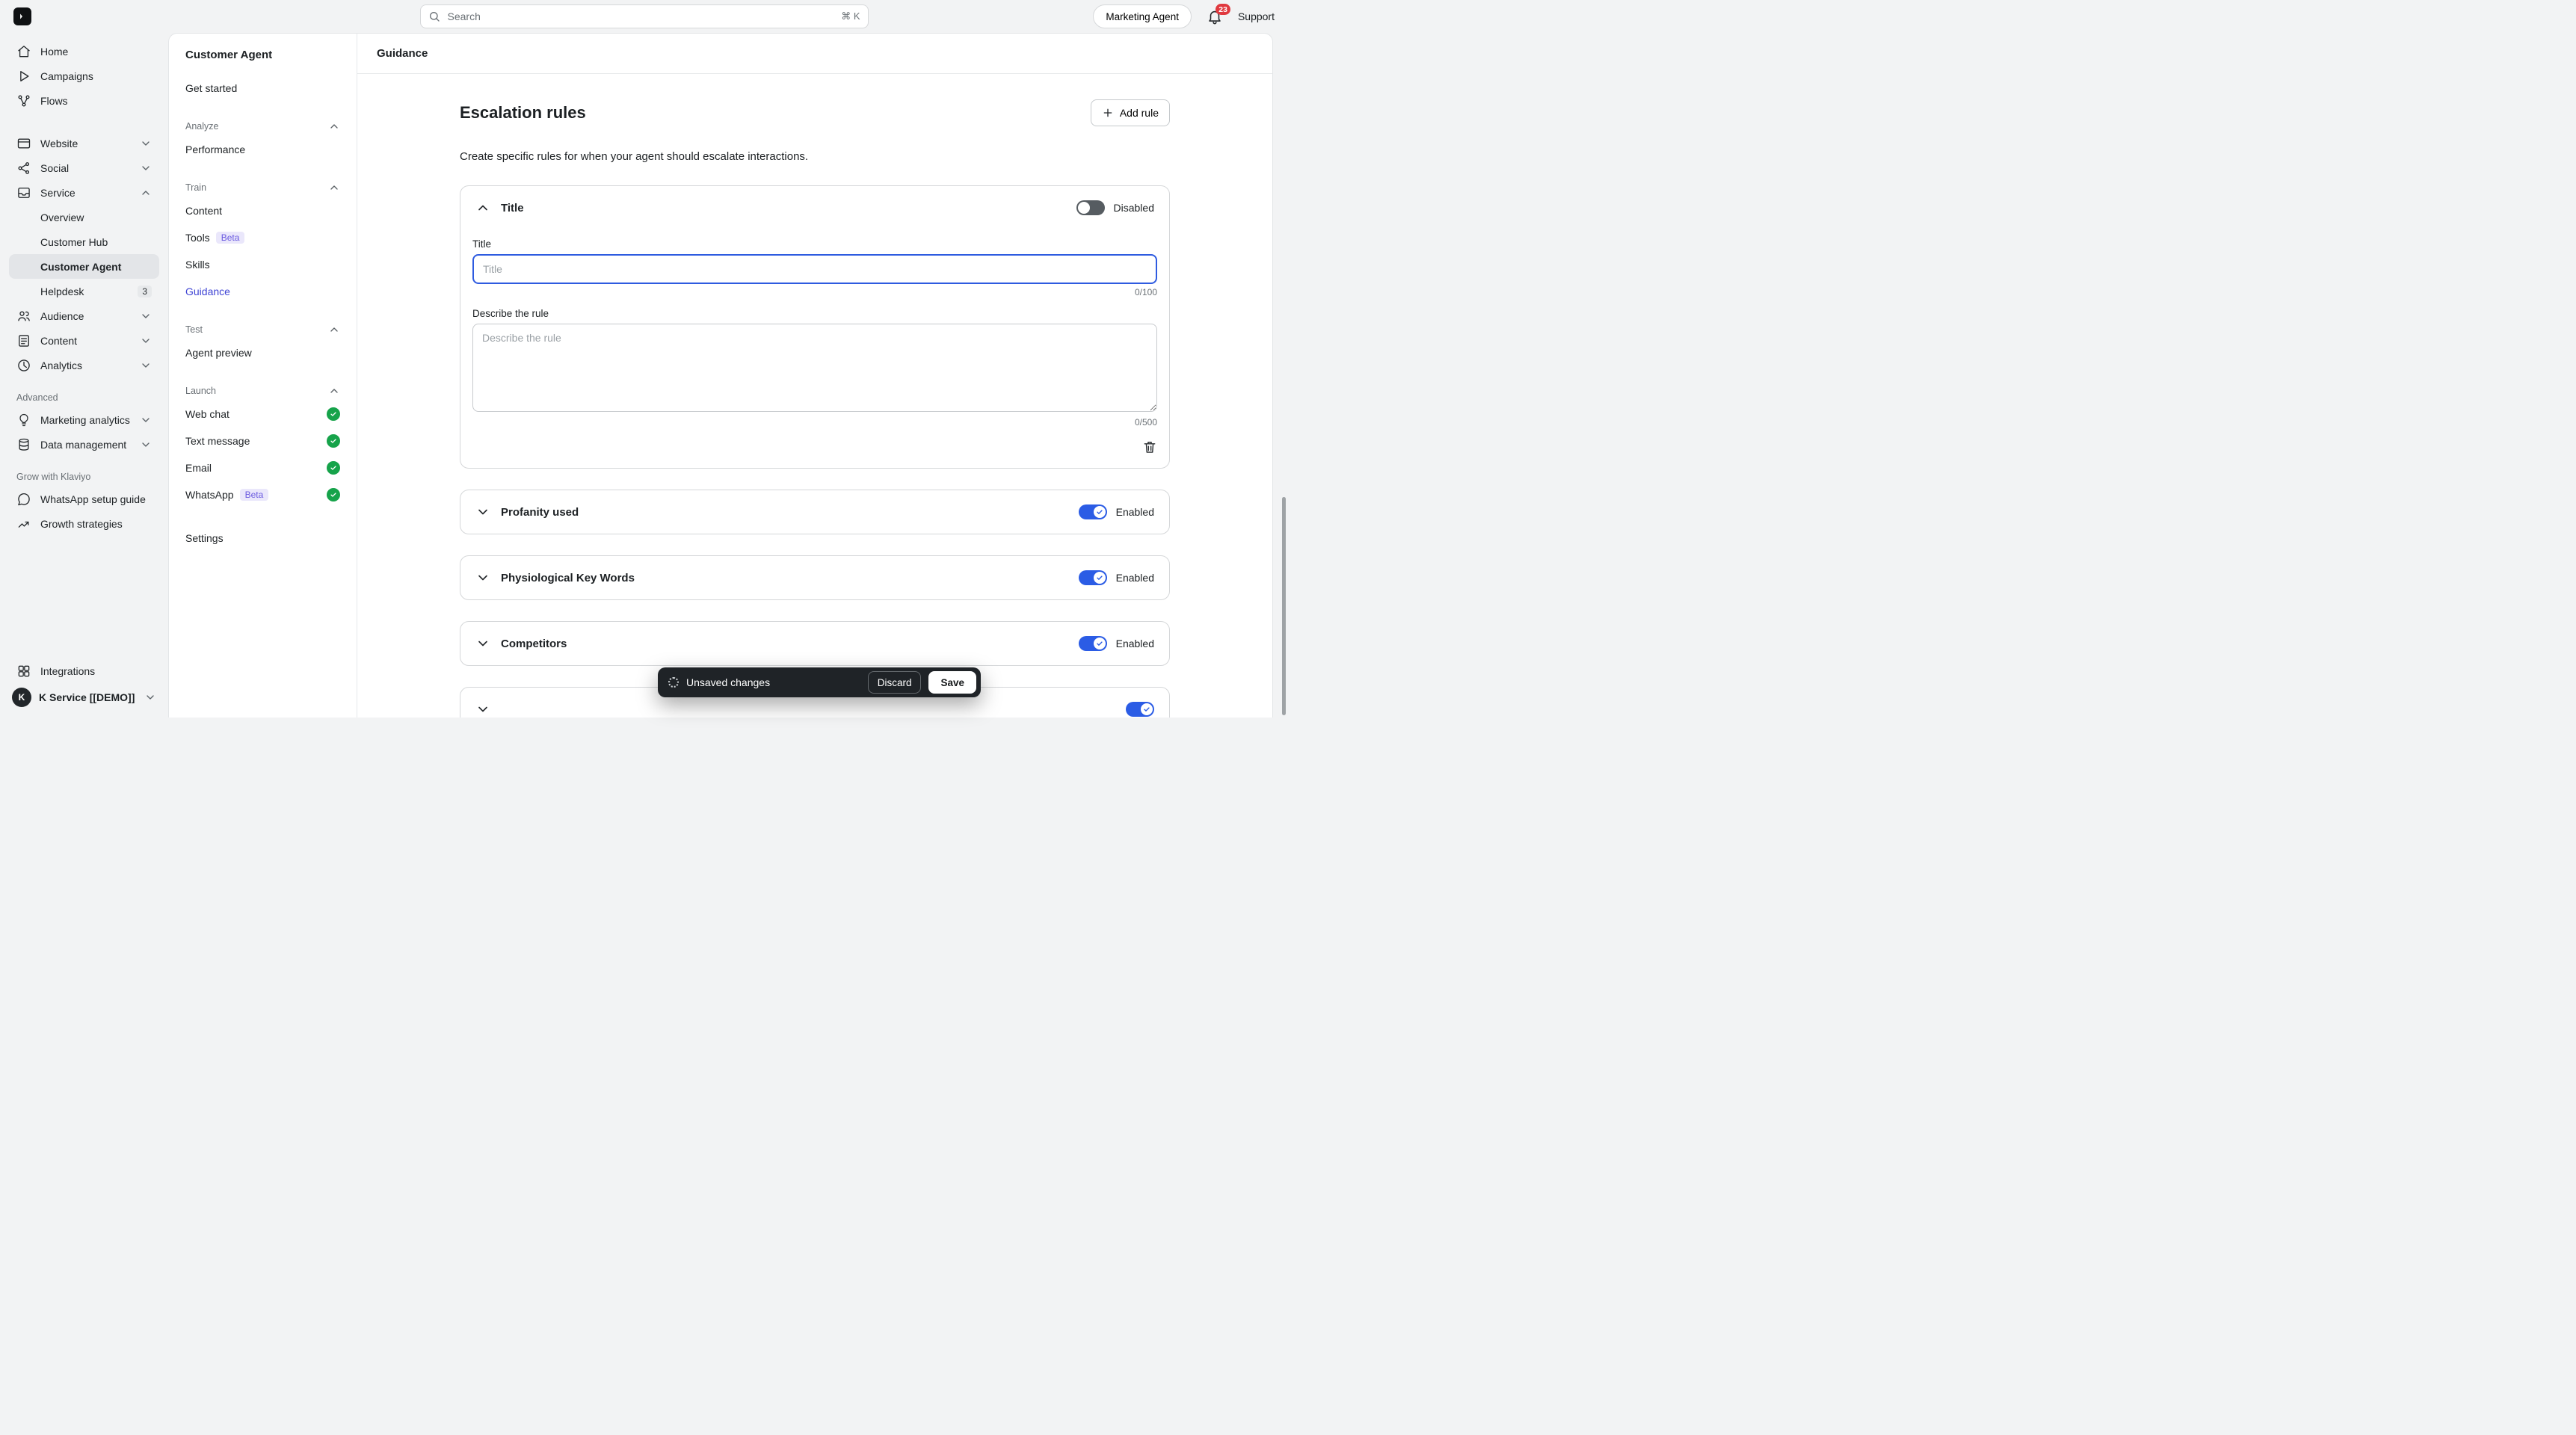 This screenshot has height=1435, width=2576. Describe the element at coordinates (262, 391) in the screenshot. I see `subnav-section-launch: Launch` at that location.